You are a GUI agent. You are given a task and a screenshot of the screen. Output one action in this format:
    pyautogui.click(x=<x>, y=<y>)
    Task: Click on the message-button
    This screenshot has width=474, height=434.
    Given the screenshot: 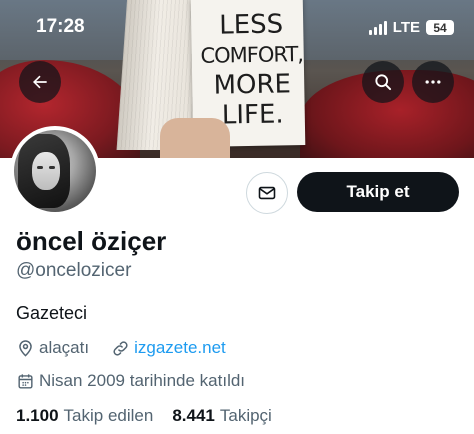 What is the action you would take?
    pyautogui.click(x=267, y=193)
    